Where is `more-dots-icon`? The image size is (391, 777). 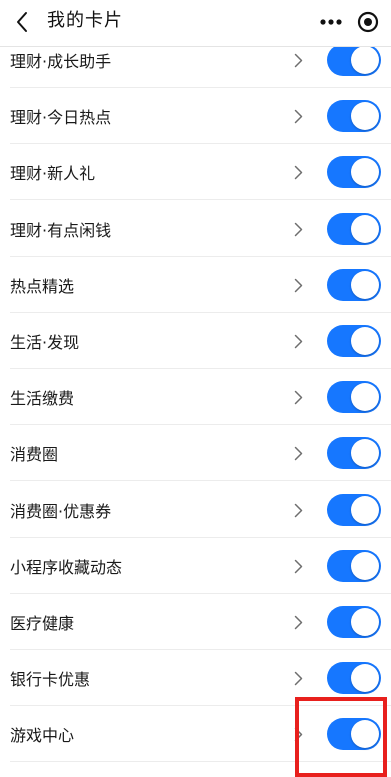
more-dots-icon is located at coordinates (331, 22).